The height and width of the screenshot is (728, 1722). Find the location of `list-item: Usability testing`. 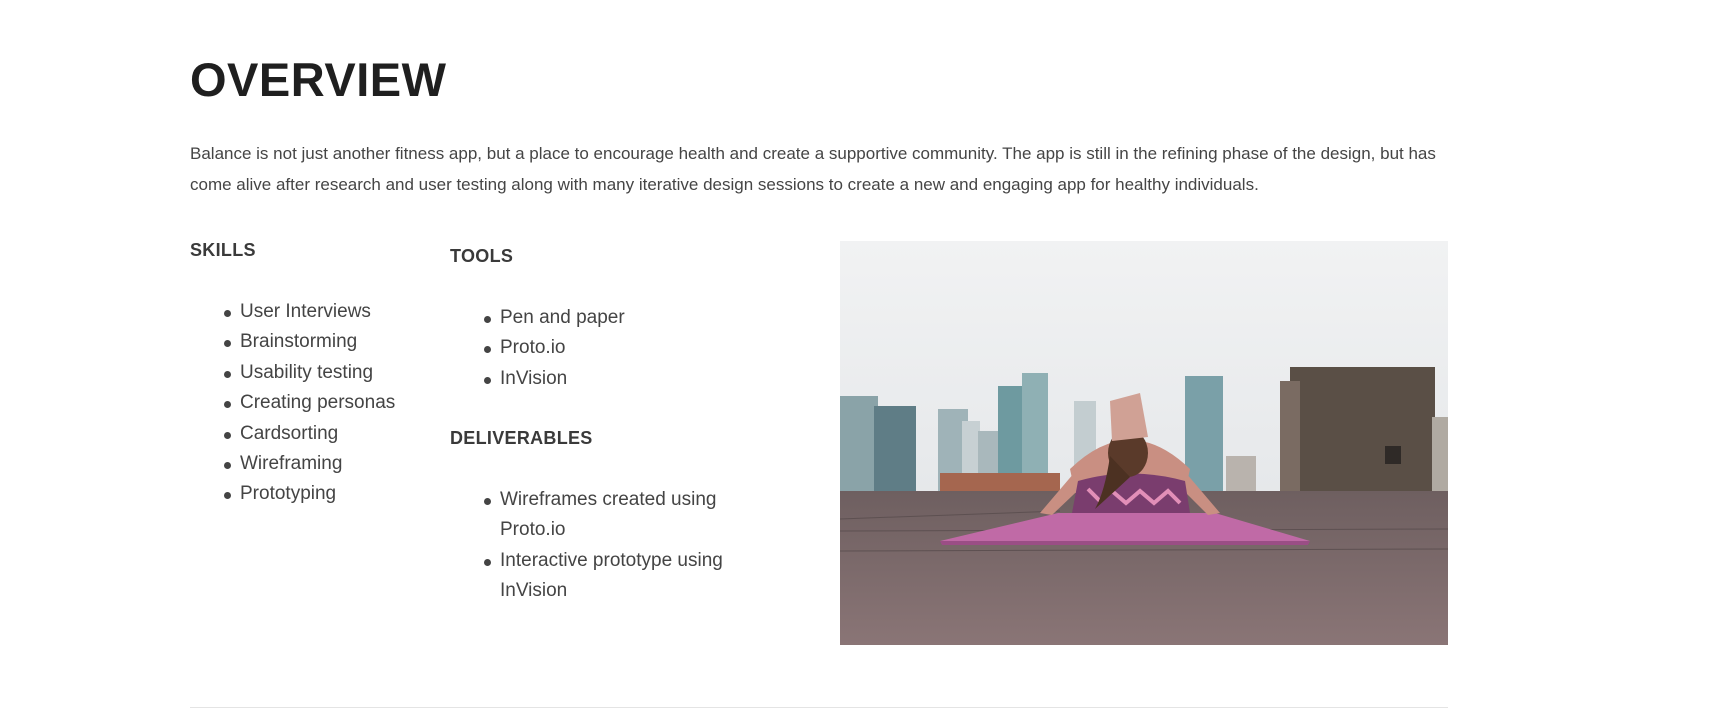

list-item: Usability testing is located at coordinates (310, 373).